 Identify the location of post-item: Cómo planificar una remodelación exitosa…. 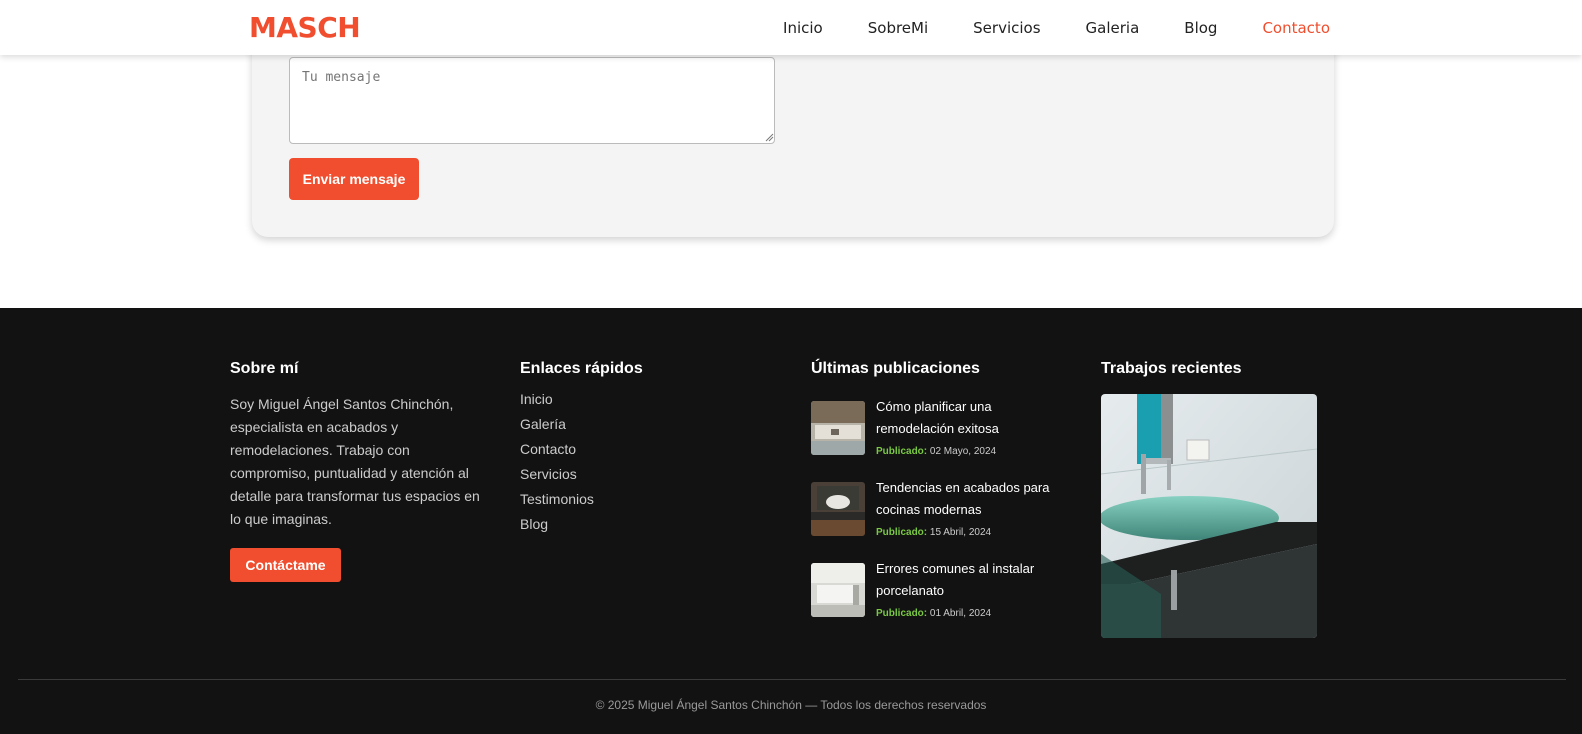
(931, 431).